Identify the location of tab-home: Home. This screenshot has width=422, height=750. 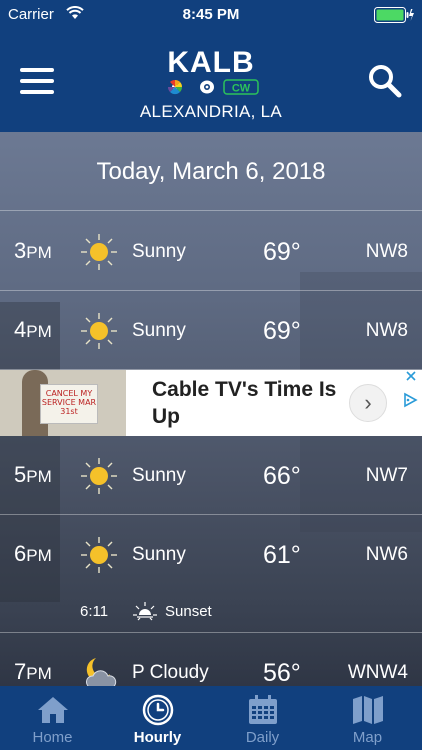
(52, 718).